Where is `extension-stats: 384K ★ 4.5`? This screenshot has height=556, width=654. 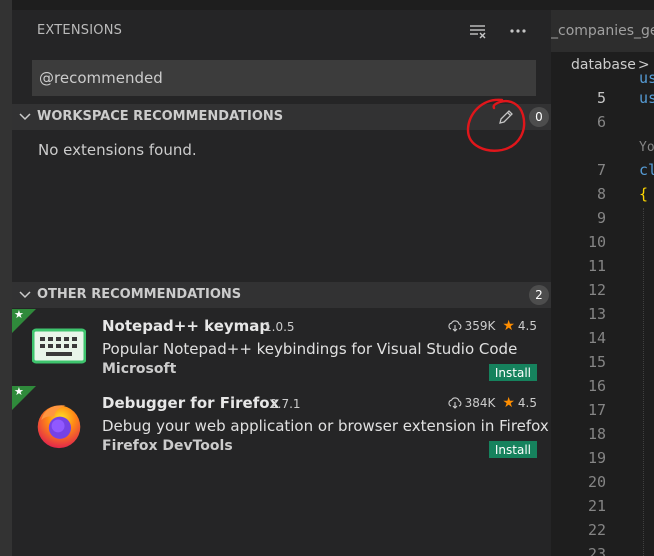 extension-stats: 384K ★ 4.5 is located at coordinates (492, 403).